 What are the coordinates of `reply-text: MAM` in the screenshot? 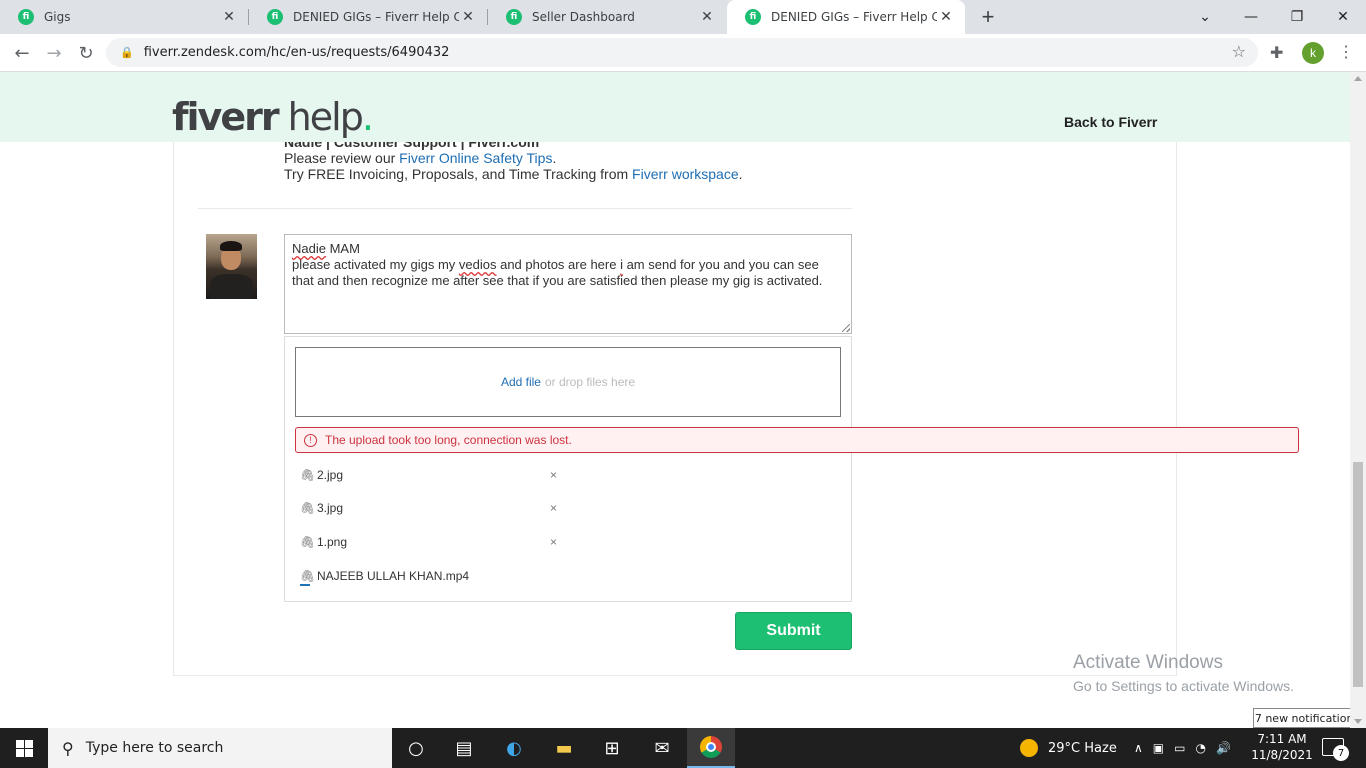 It's located at (342, 248).